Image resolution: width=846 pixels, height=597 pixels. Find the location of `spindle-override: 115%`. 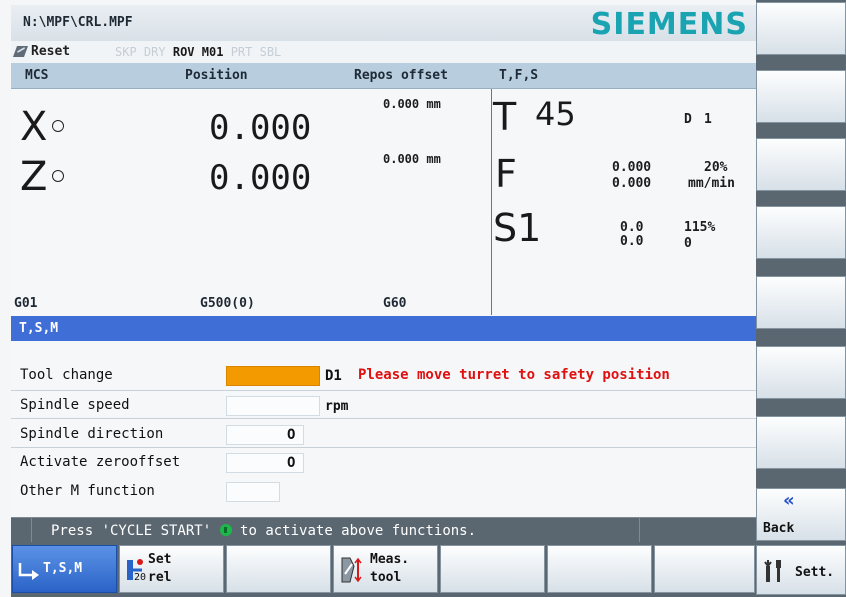

spindle-override: 115% is located at coordinates (700, 227).